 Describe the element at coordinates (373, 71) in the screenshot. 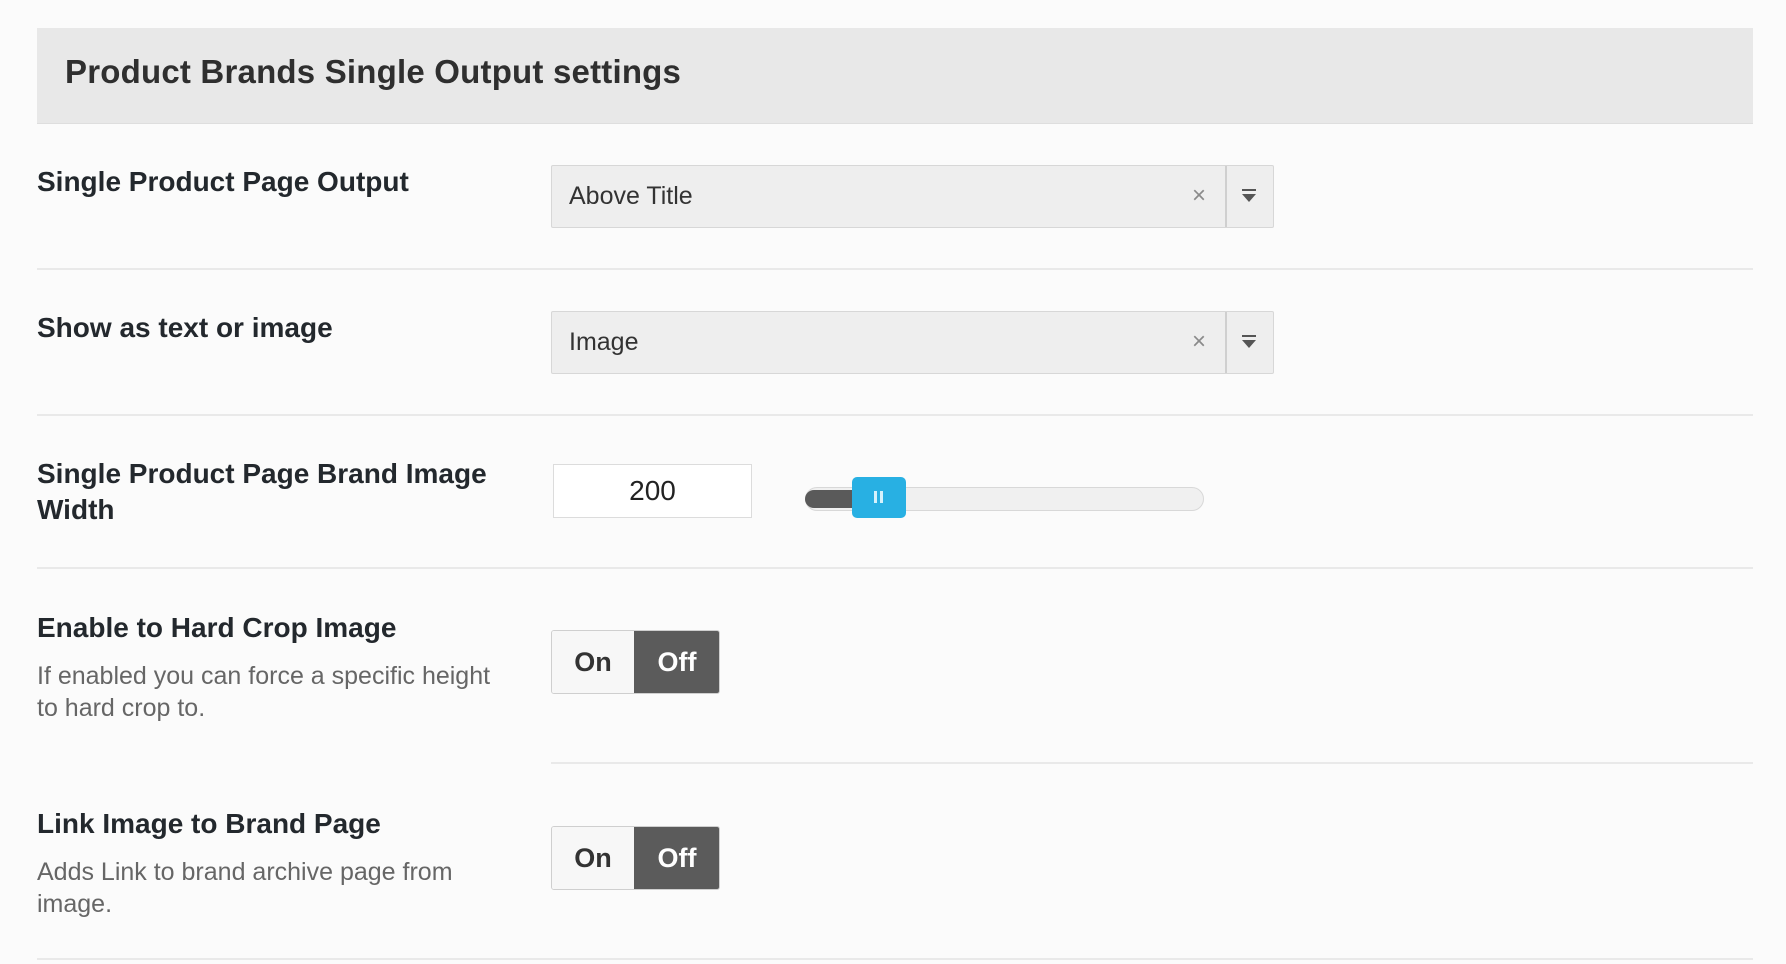

I see `panel-title: Product Brands Single Output settings` at that location.